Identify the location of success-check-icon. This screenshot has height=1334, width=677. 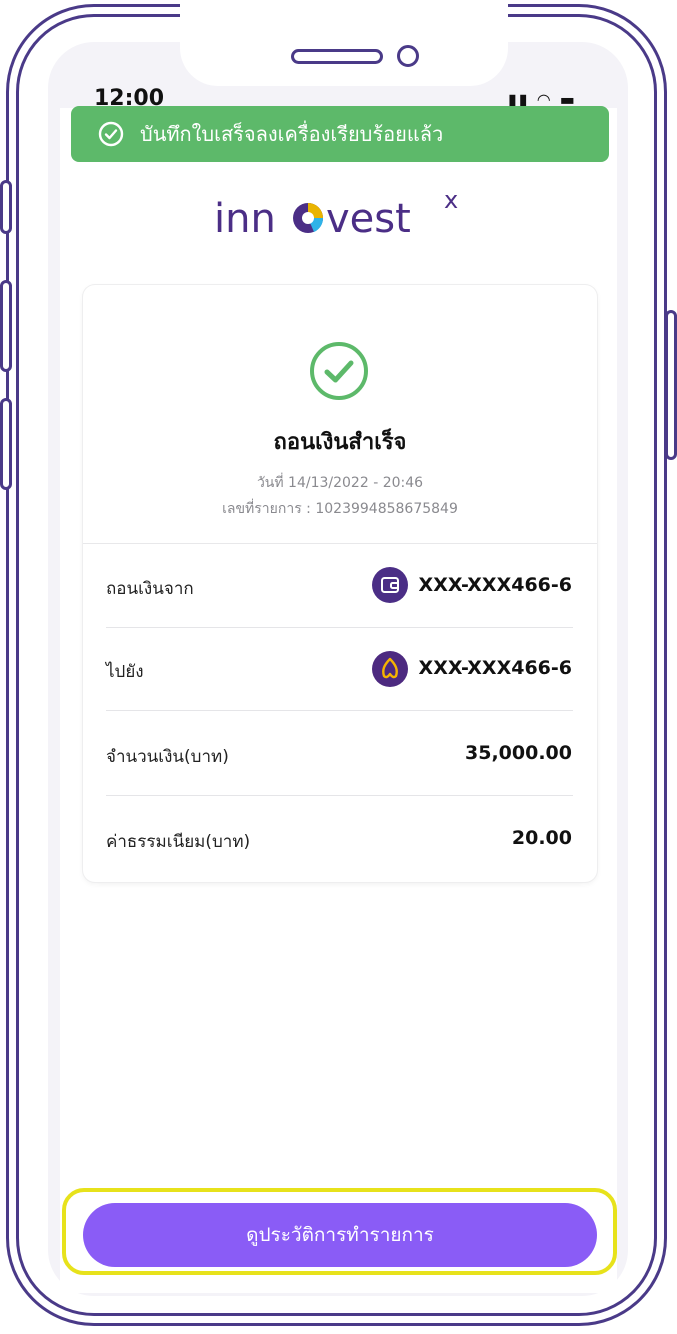
(339, 371).